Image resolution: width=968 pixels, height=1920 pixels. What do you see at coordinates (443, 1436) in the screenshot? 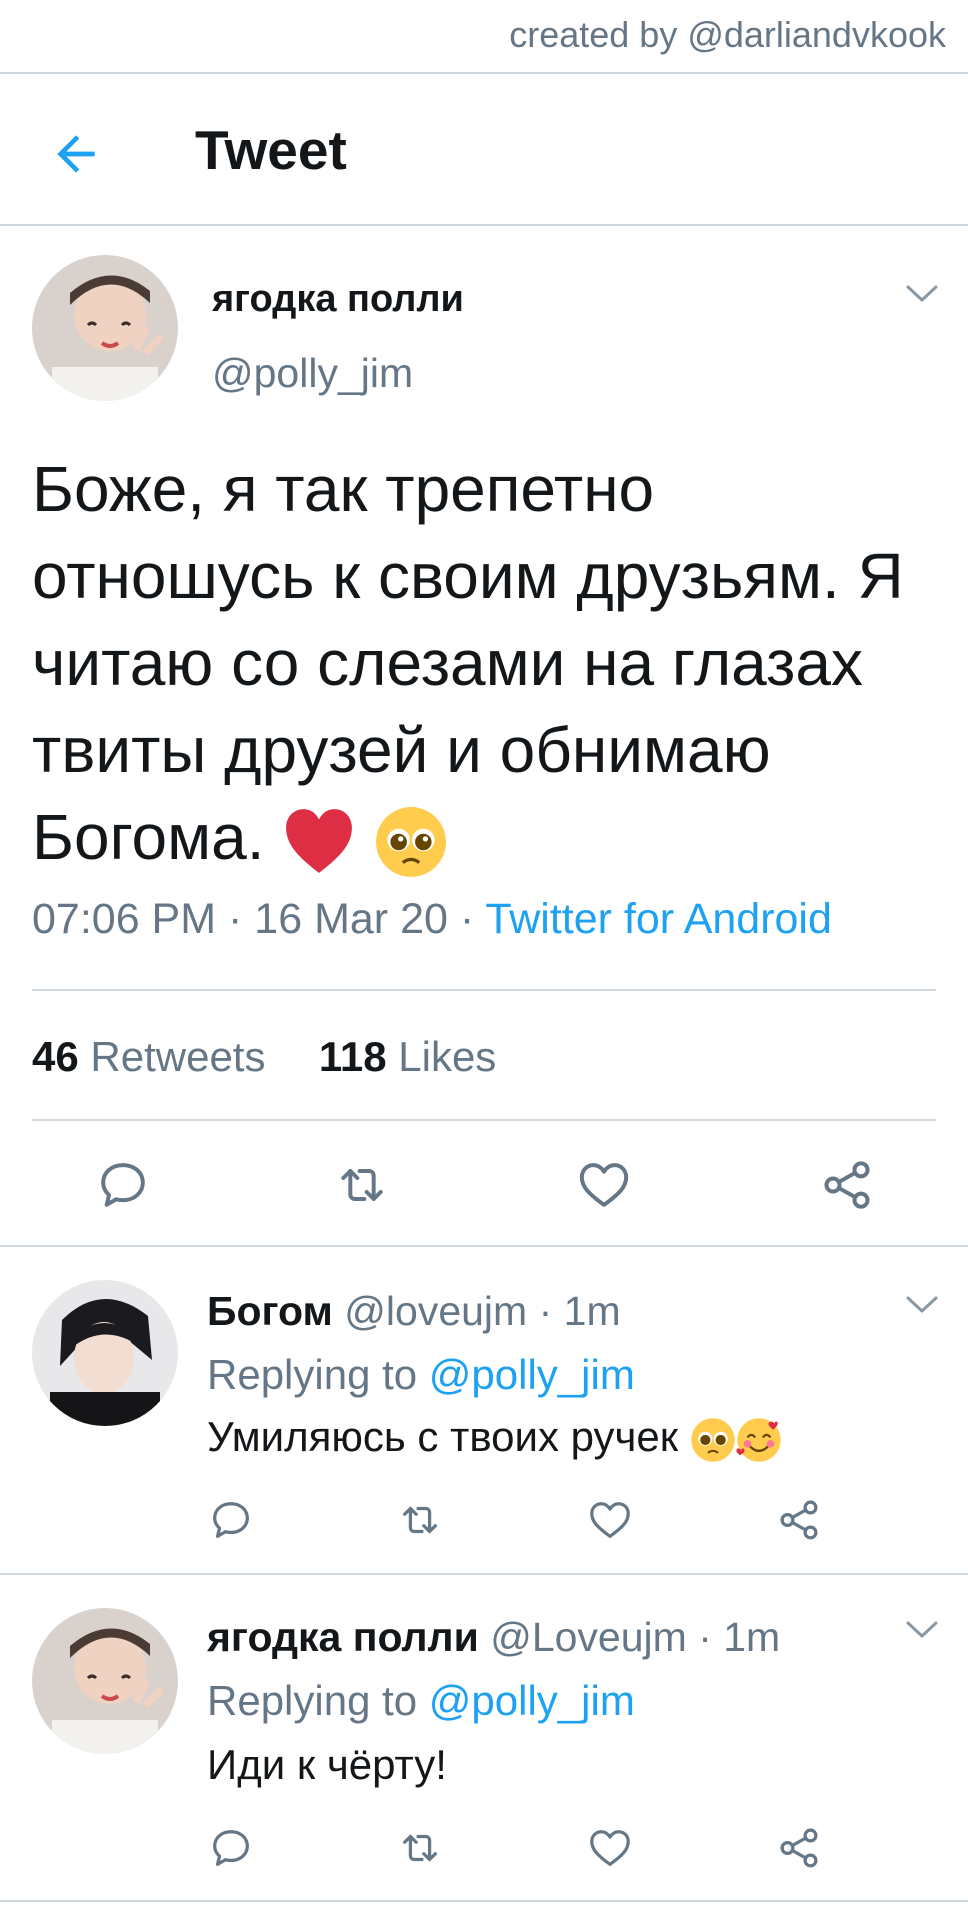
I see `reply-body: Умиляюсь с твоих ручек` at bounding box center [443, 1436].